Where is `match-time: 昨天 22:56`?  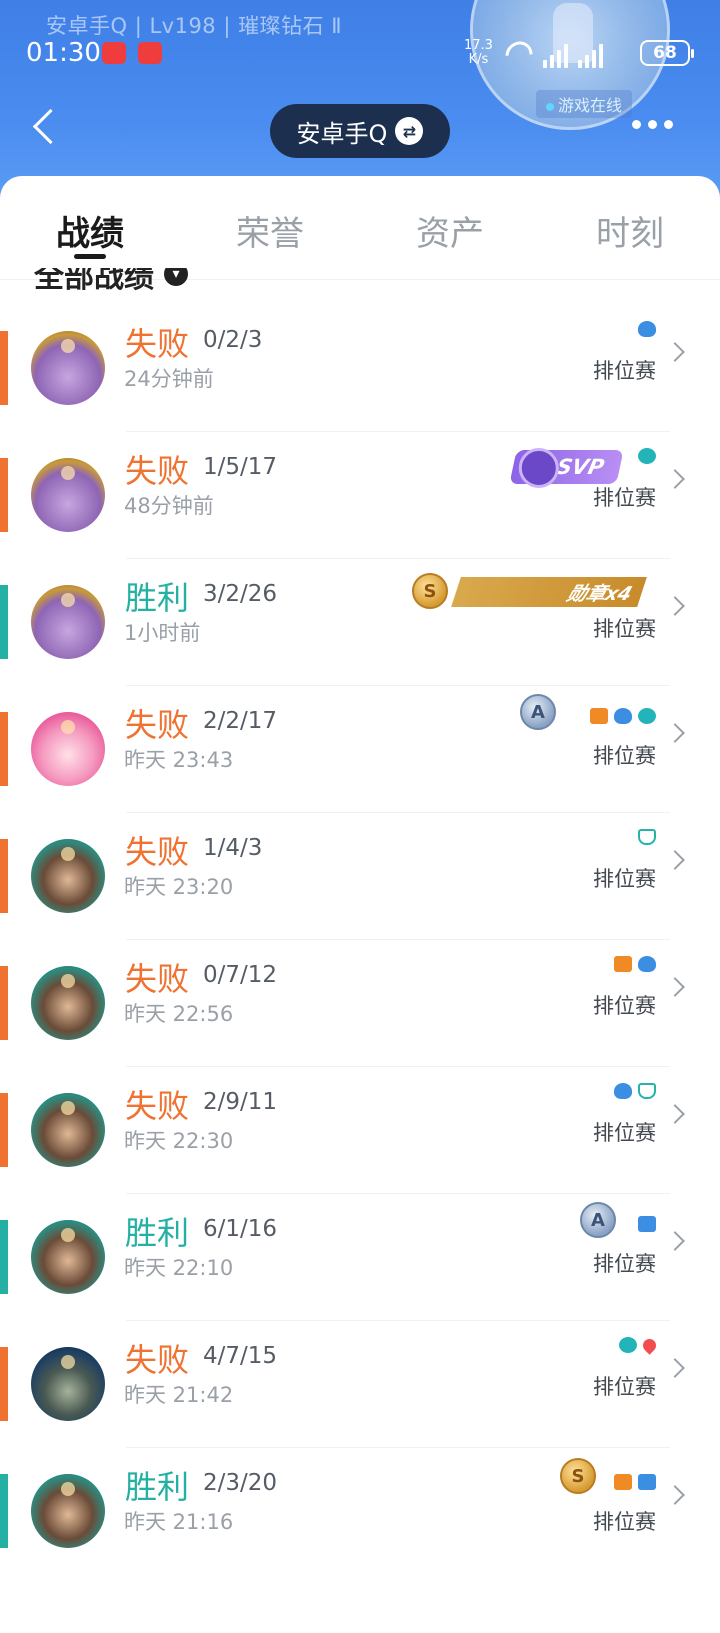
match-time: 昨天 22:56 is located at coordinates (179, 1014).